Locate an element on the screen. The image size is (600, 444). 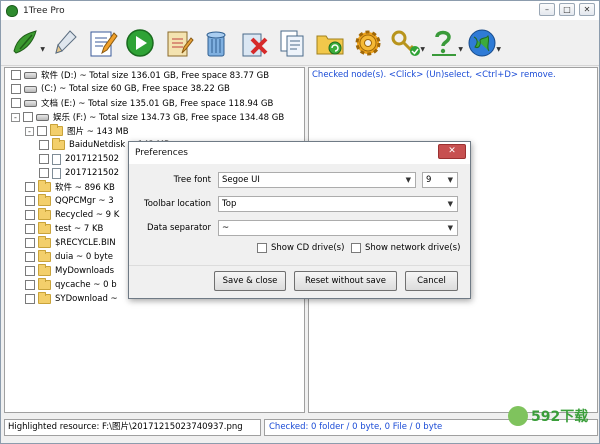
file-icon is located at coordinates (56, 159).